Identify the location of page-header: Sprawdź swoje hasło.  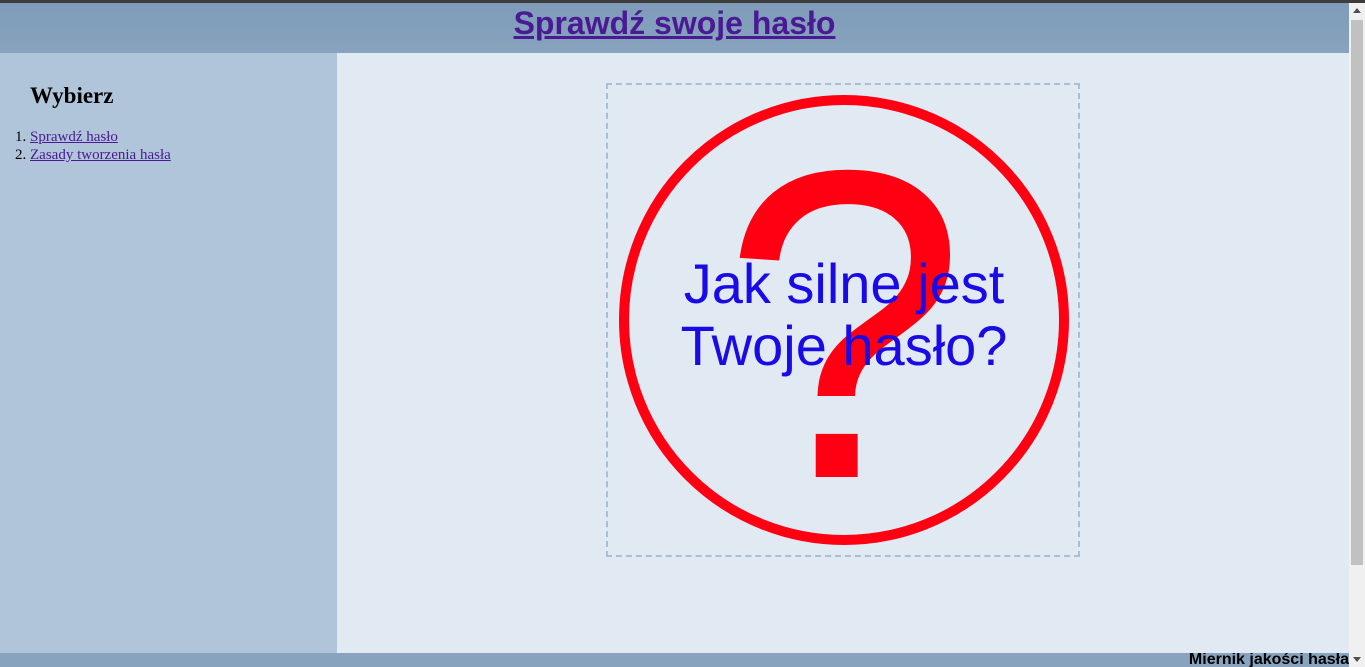
(674, 28).